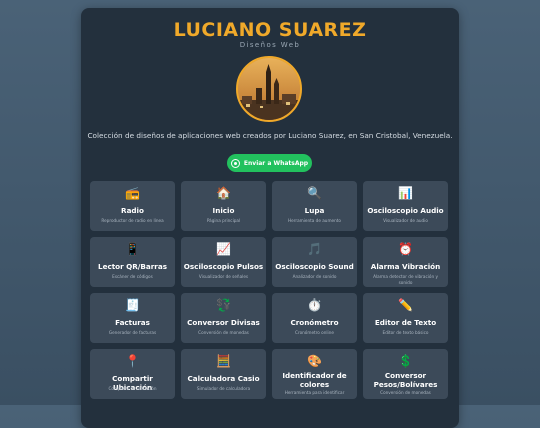  I want to click on app-tile-facturas: 🧾 Facturas Generador de facturas, so click(132, 318).